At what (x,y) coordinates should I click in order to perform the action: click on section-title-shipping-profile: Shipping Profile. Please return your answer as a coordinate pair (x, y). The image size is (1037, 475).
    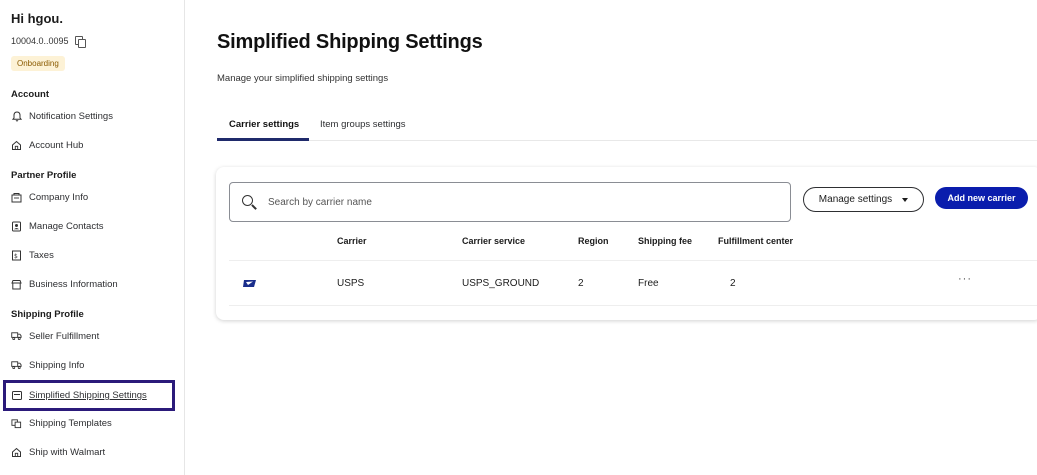
    Looking at the image, I should click on (47, 314).